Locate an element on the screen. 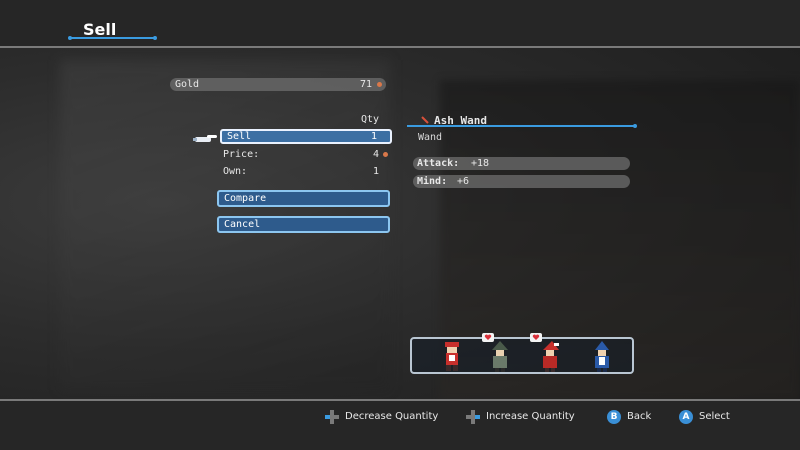 The height and width of the screenshot is (450, 800). stat-mind: Mind: +6 is located at coordinates (521, 181).